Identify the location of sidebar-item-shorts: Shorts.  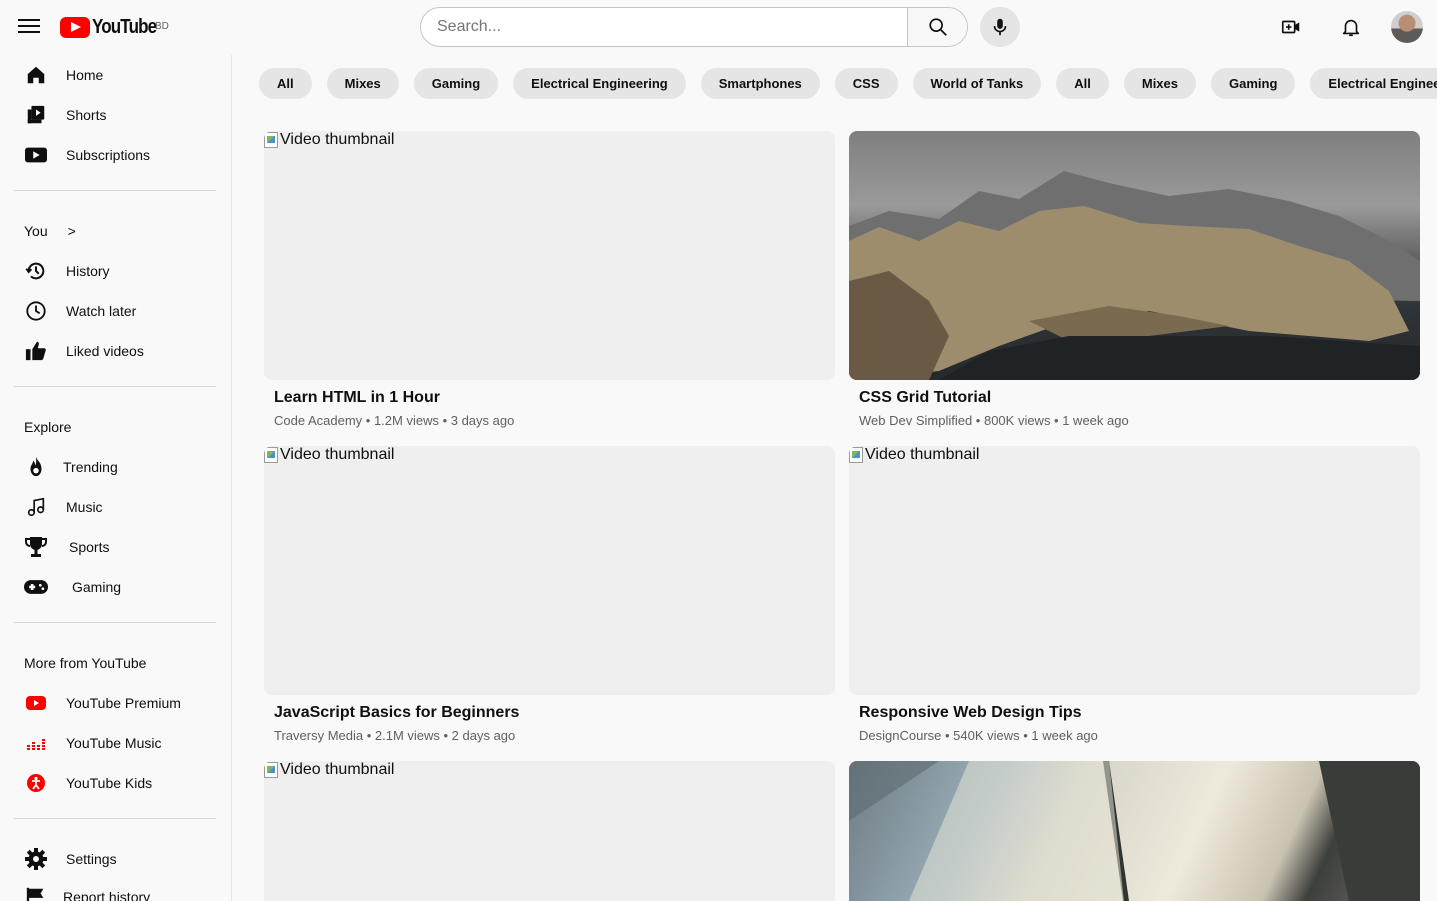
(115, 115).